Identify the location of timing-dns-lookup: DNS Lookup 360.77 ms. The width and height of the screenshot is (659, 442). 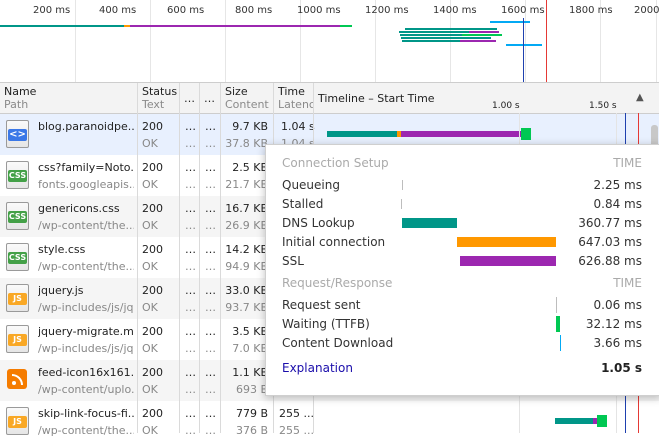
(462, 223).